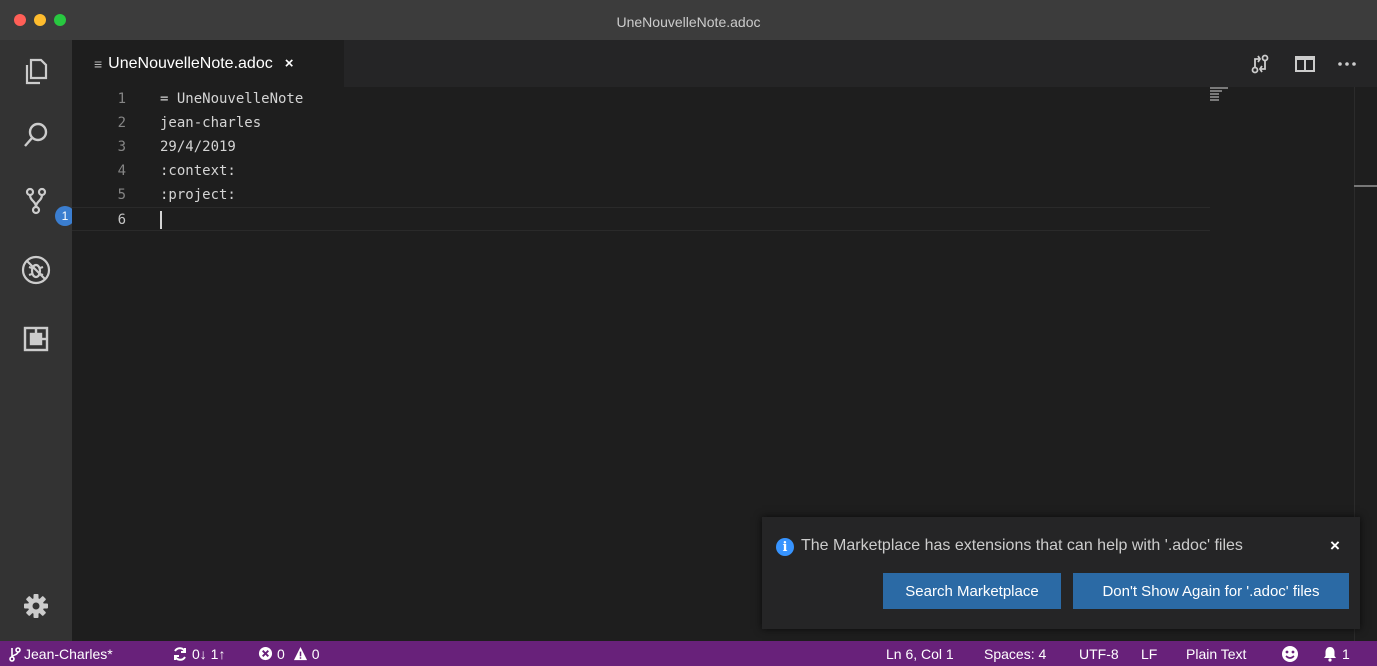 Image resolution: width=1377 pixels, height=666 pixels. I want to click on editor-line: 3 29/4/2019, so click(641, 147).